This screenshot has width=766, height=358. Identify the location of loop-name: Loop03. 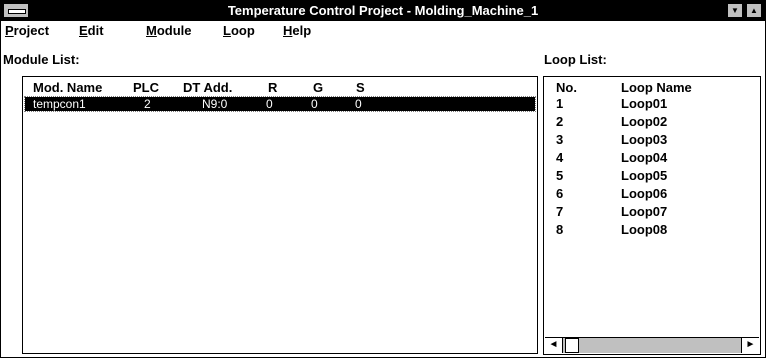
(644, 140).